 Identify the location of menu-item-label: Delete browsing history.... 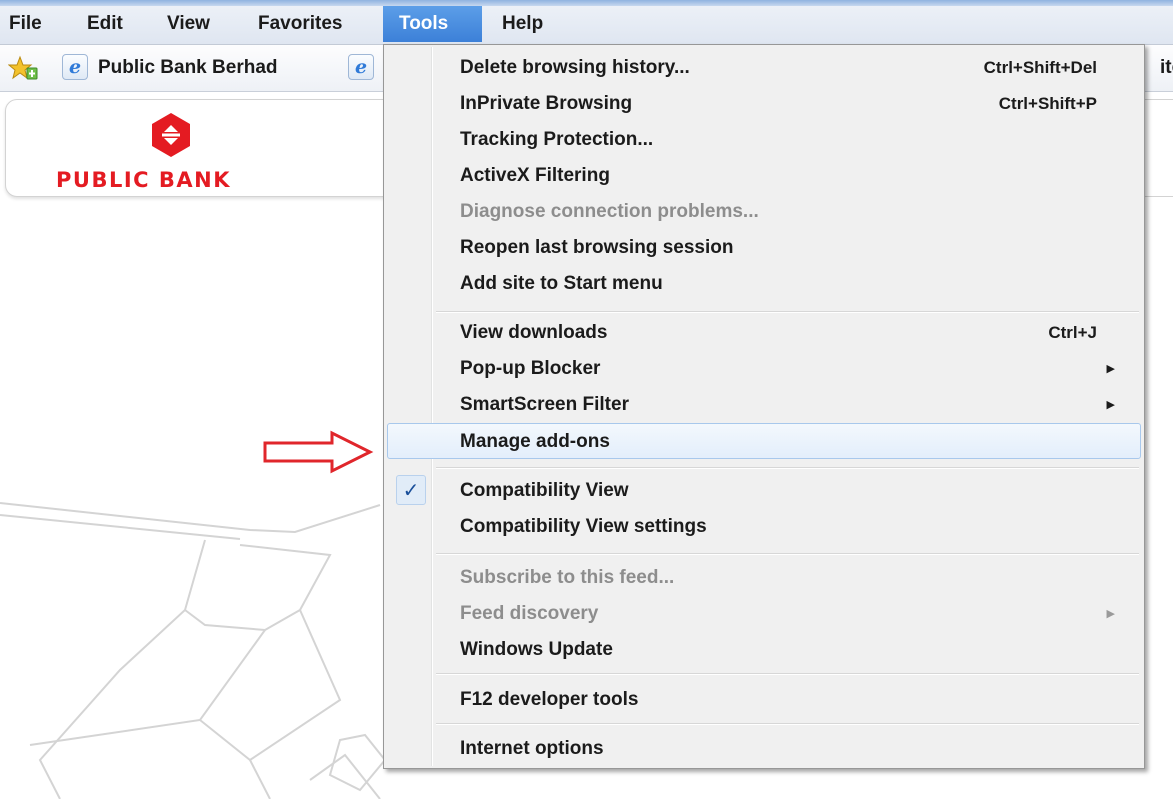
(575, 67).